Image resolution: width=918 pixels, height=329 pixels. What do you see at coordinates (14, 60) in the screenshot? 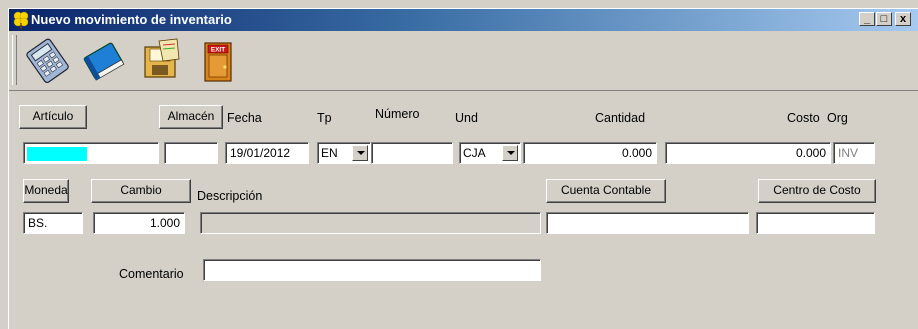
I see `toolbar-grip` at bounding box center [14, 60].